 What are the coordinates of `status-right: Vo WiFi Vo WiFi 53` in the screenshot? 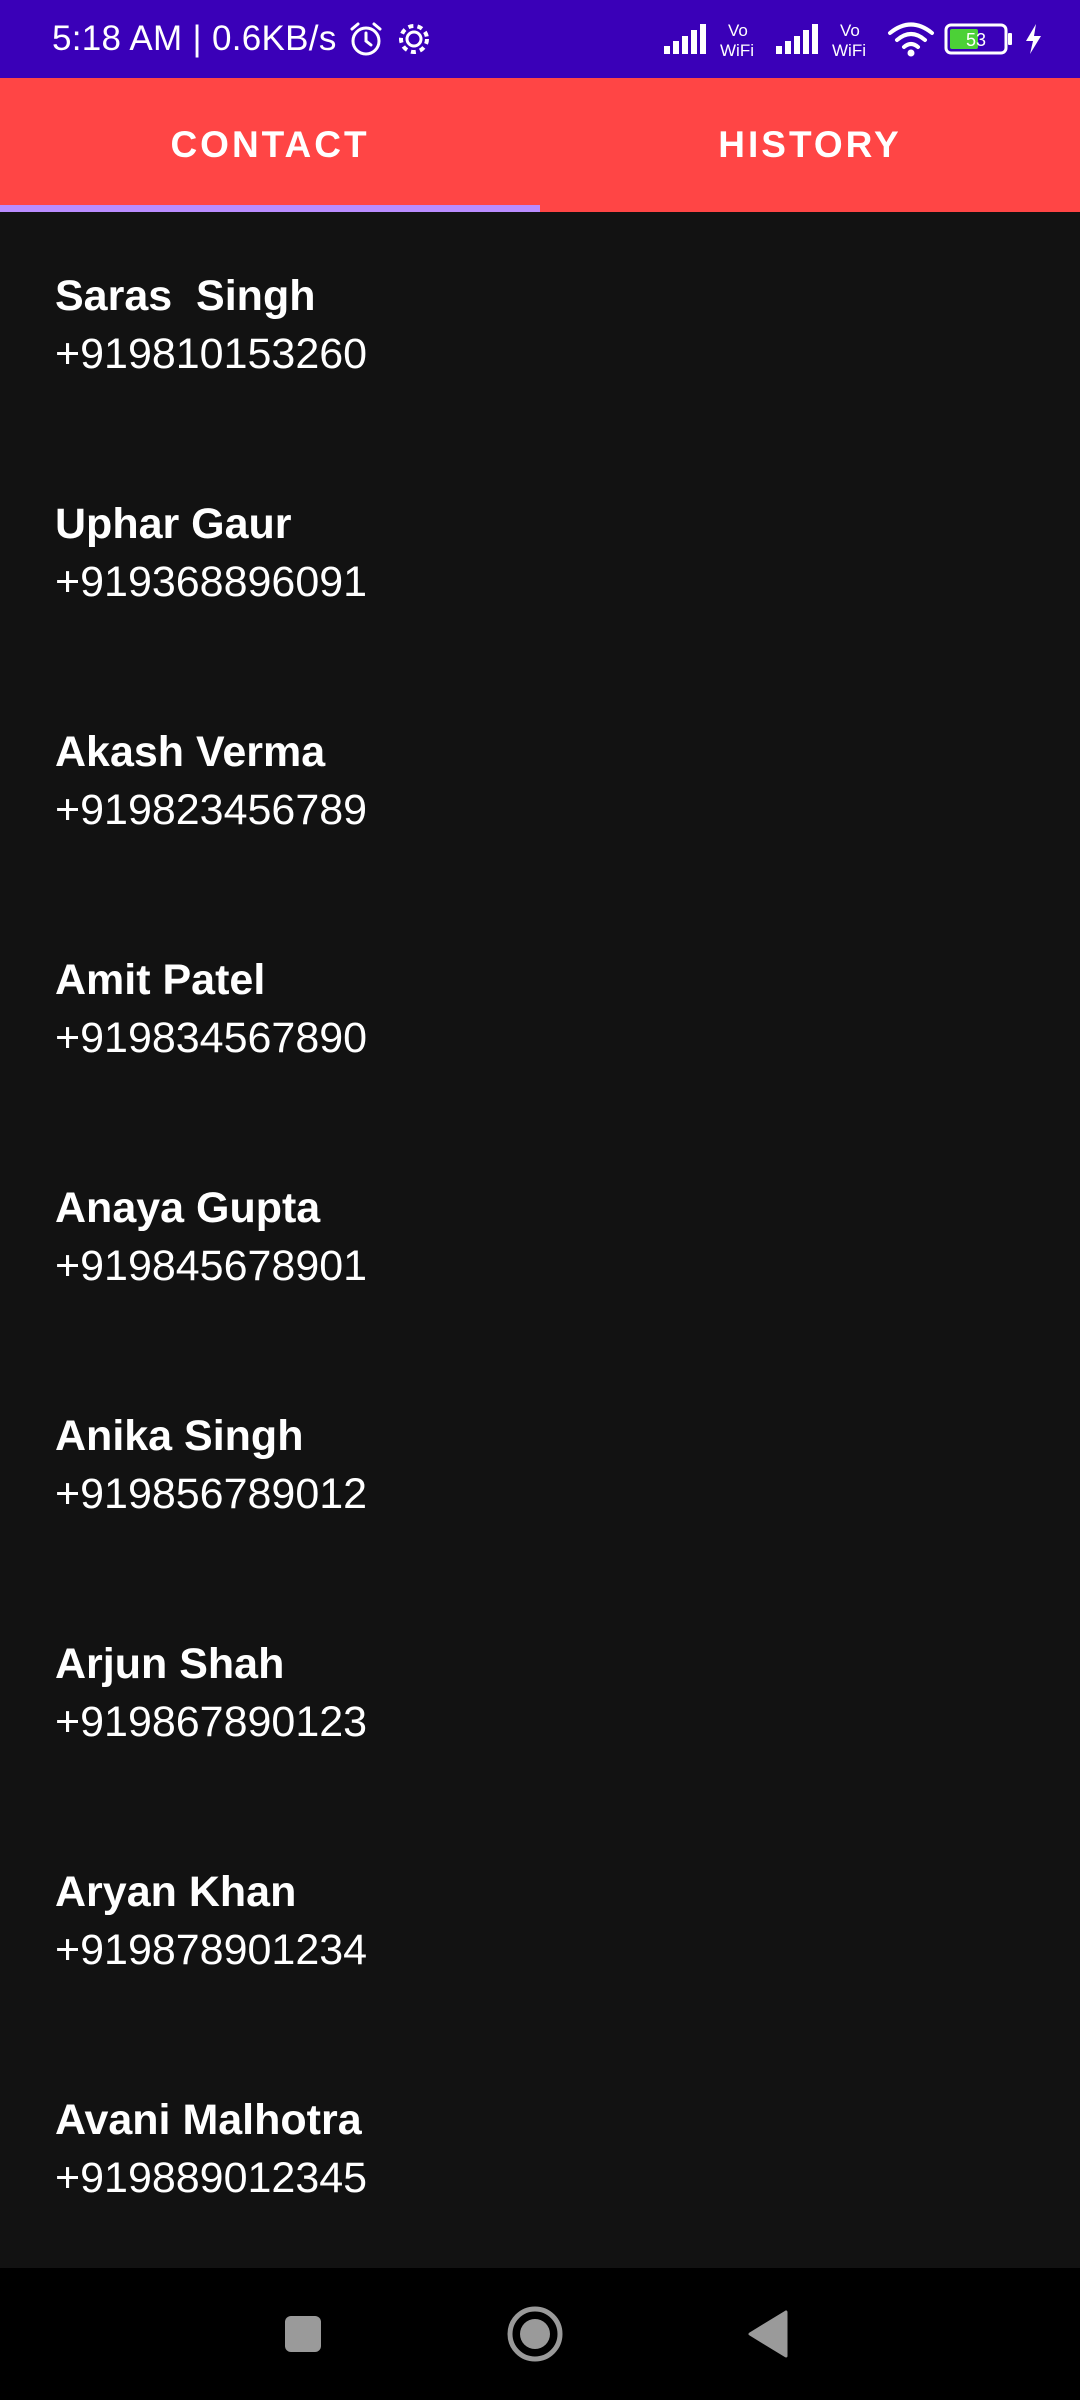 It's located at (853, 39).